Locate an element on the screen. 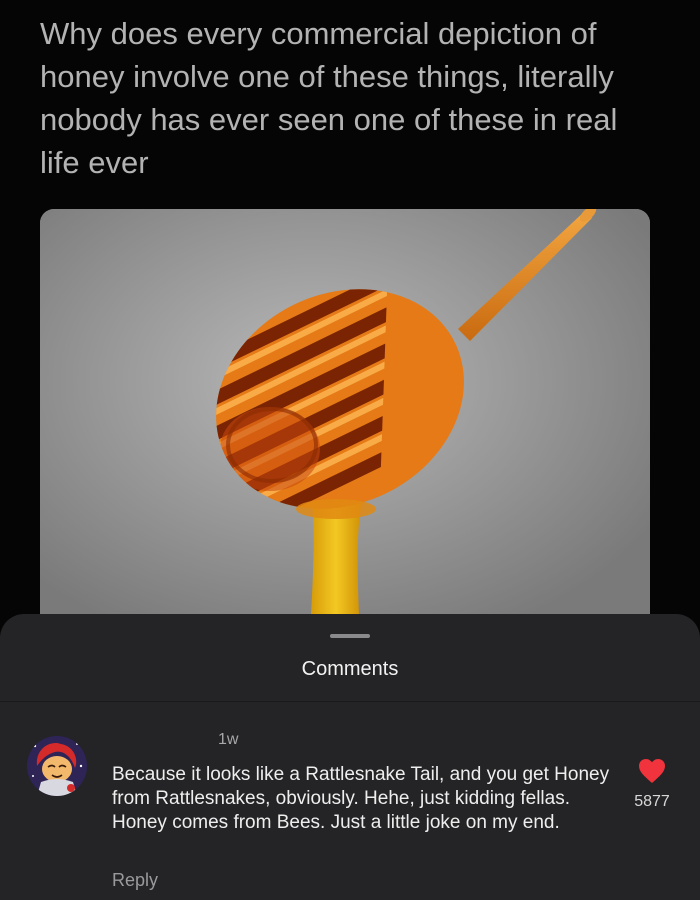  drag-handle is located at coordinates (350, 636).